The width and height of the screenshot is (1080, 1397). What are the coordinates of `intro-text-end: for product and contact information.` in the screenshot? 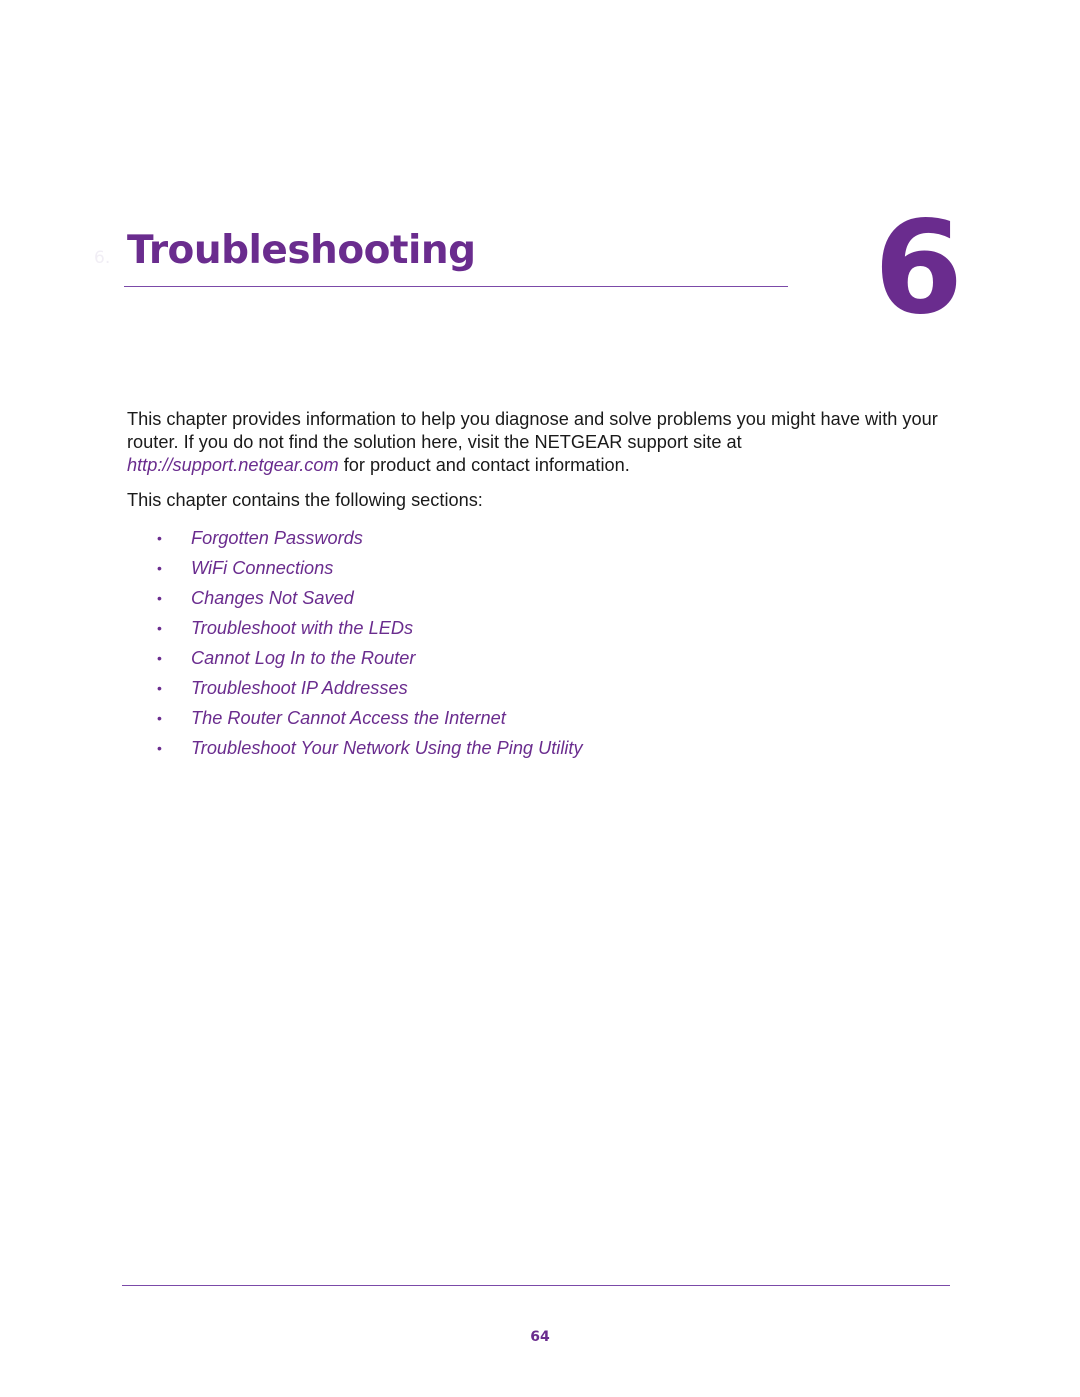 It's located at (484, 465).